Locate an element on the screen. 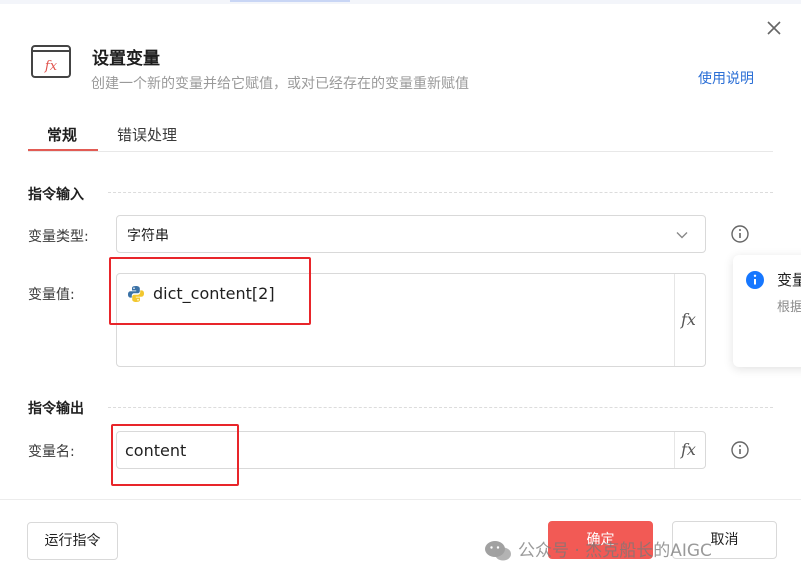 The width and height of the screenshot is (801, 580). tab-general: 常规 is located at coordinates (62, 134).